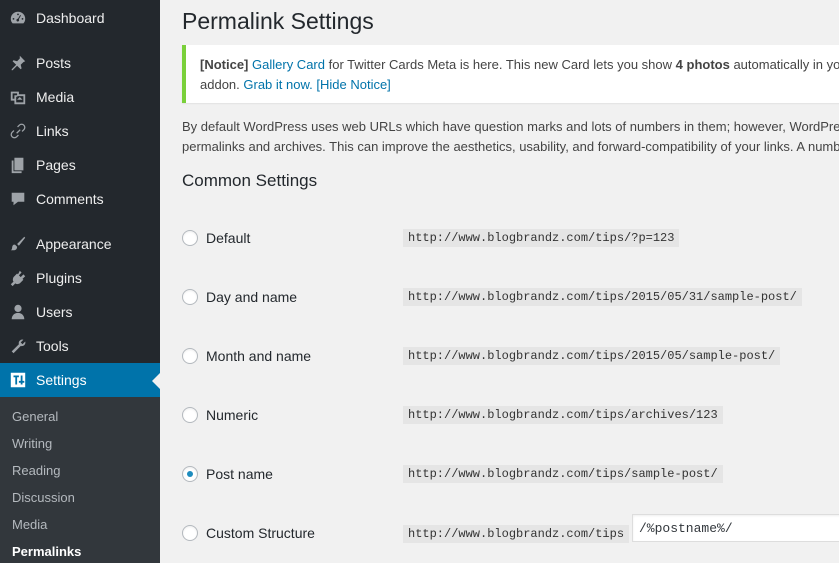 This screenshot has width=839, height=563. Describe the element at coordinates (55, 97) in the screenshot. I see `sidebar-item-label: Media` at that location.